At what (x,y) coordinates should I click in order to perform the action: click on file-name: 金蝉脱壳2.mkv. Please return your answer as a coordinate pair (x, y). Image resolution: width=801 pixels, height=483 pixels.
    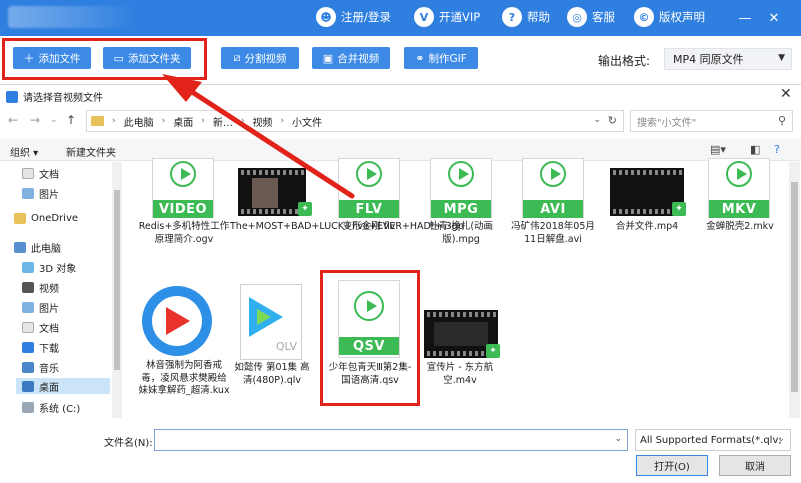
    Looking at the image, I should click on (740, 227).